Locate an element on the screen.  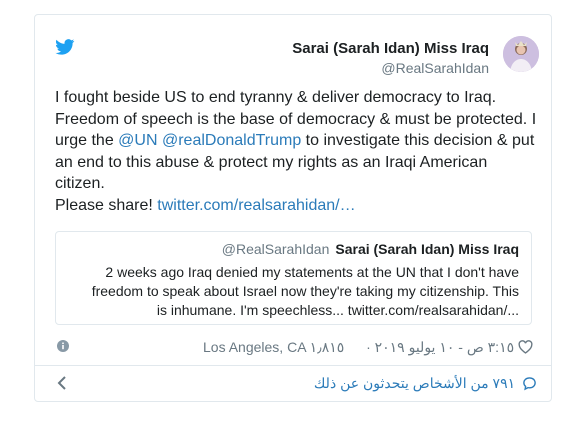
chevron-left-icon is located at coordinates (62, 383).